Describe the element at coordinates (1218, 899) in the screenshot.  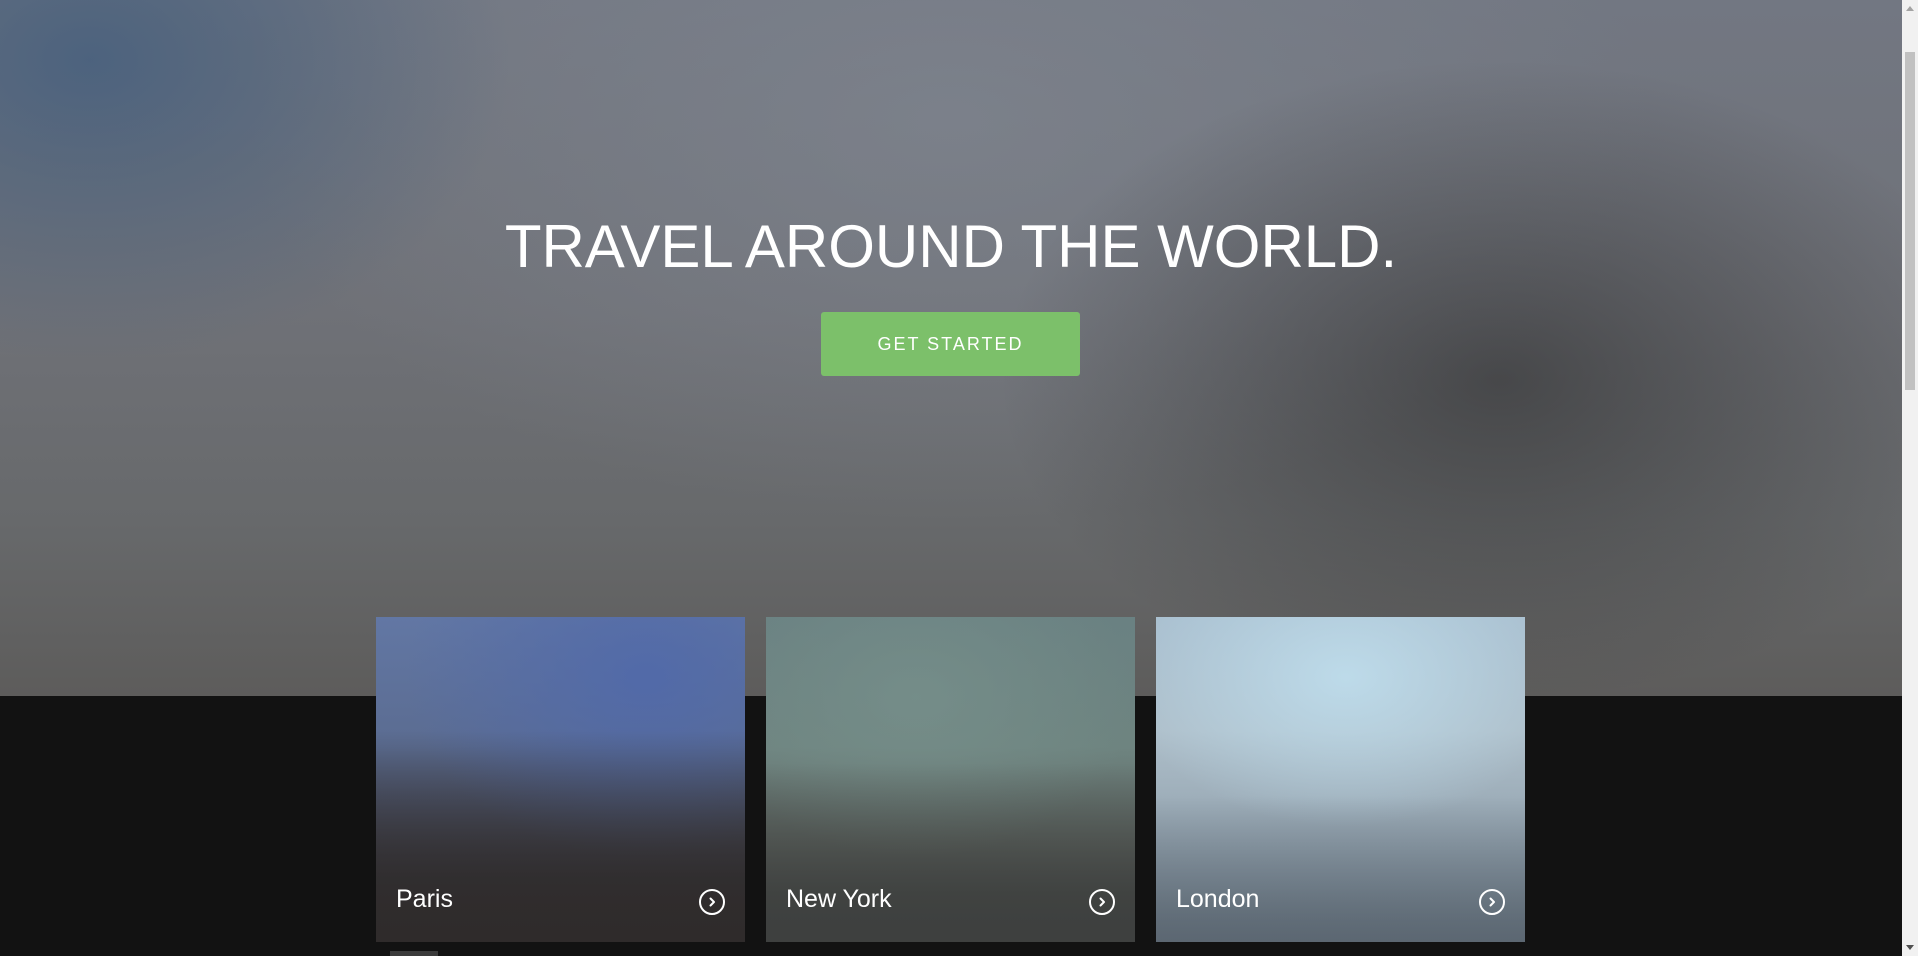
I see `destination-card-label: London` at that location.